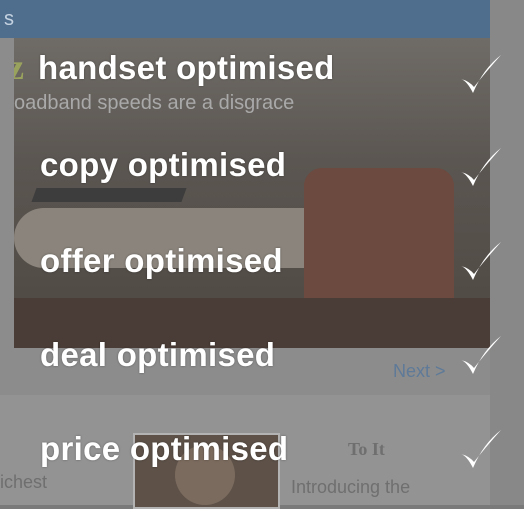 This screenshot has width=524, height=509. I want to click on header-text: s, so click(9, 19).